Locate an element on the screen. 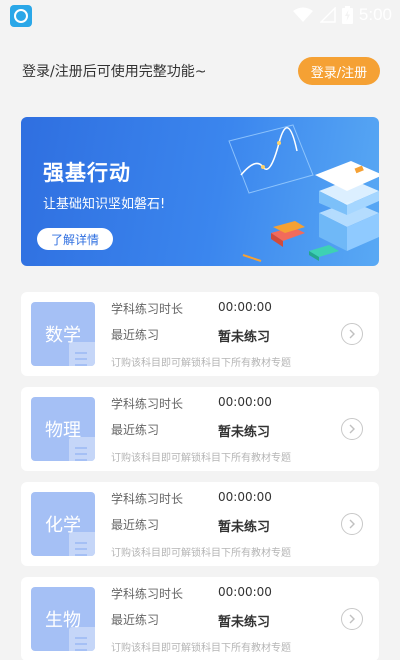 The width and height of the screenshot is (400, 660). status-time: 5:00 is located at coordinates (375, 14).